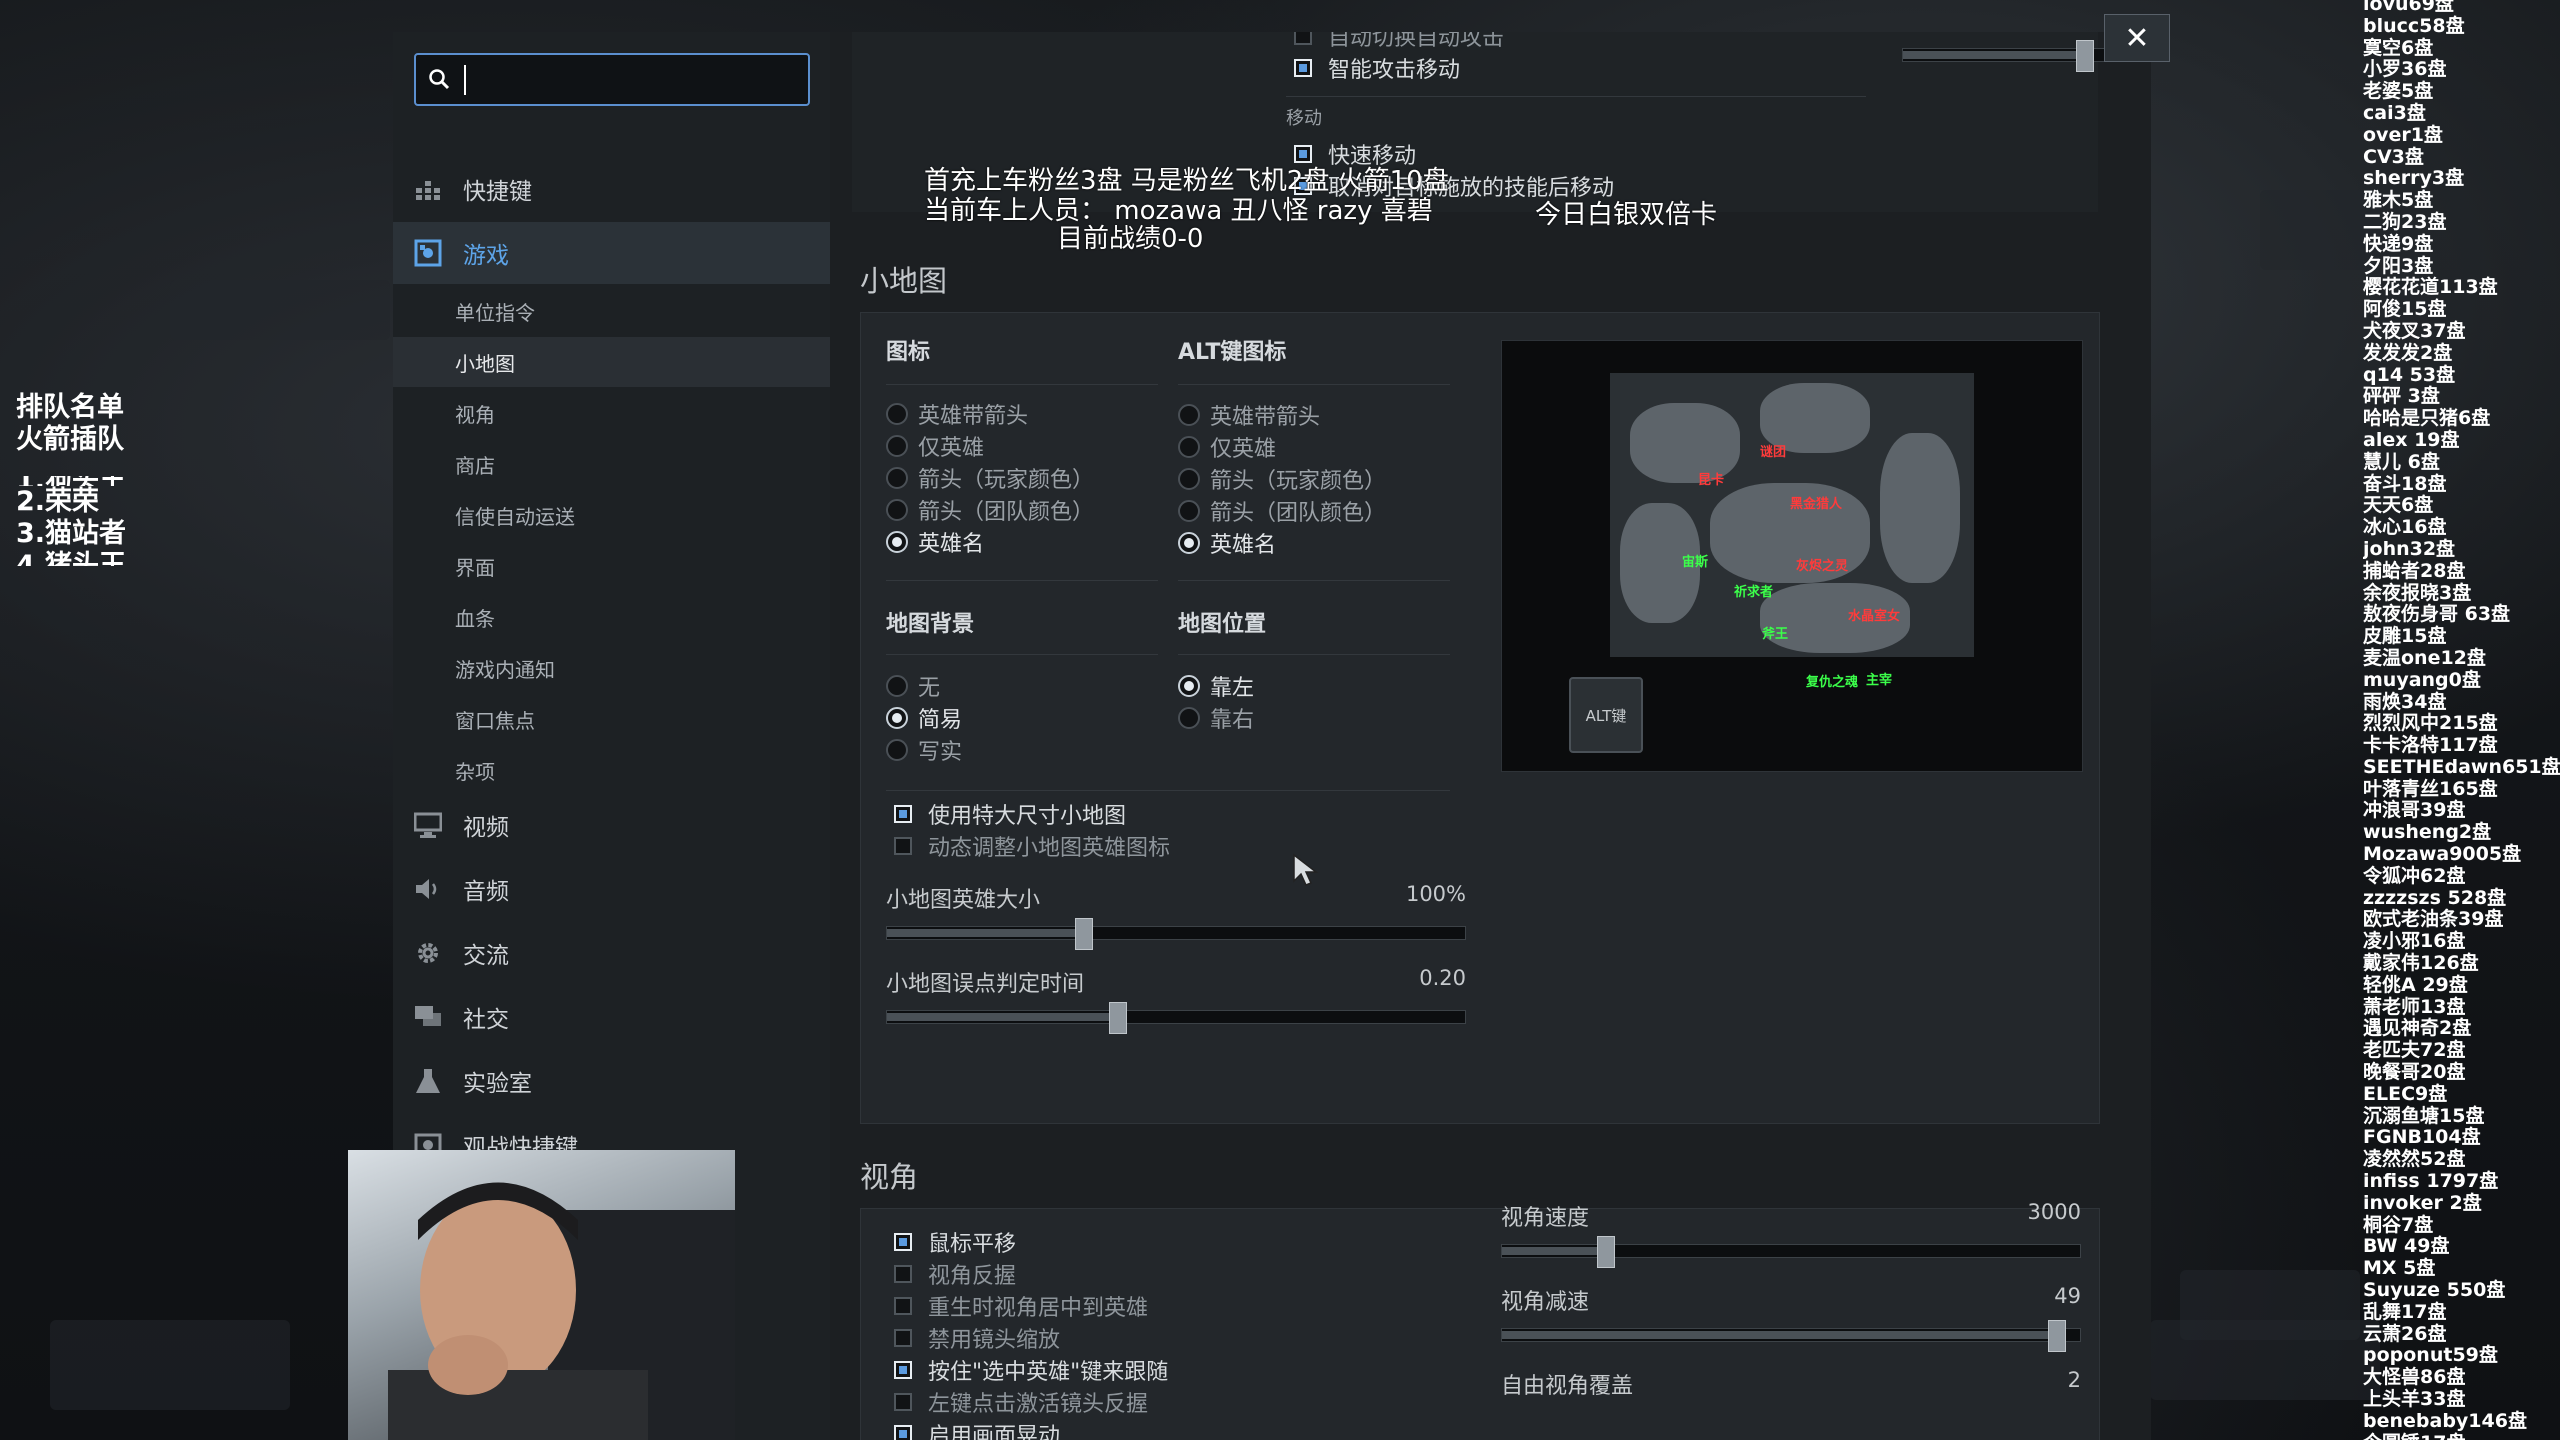 The height and width of the screenshot is (1440, 2560). What do you see at coordinates (1282, 479) in the screenshot?
I see `alt-icon-option-radio: 箭头（玩家颜色）` at bounding box center [1282, 479].